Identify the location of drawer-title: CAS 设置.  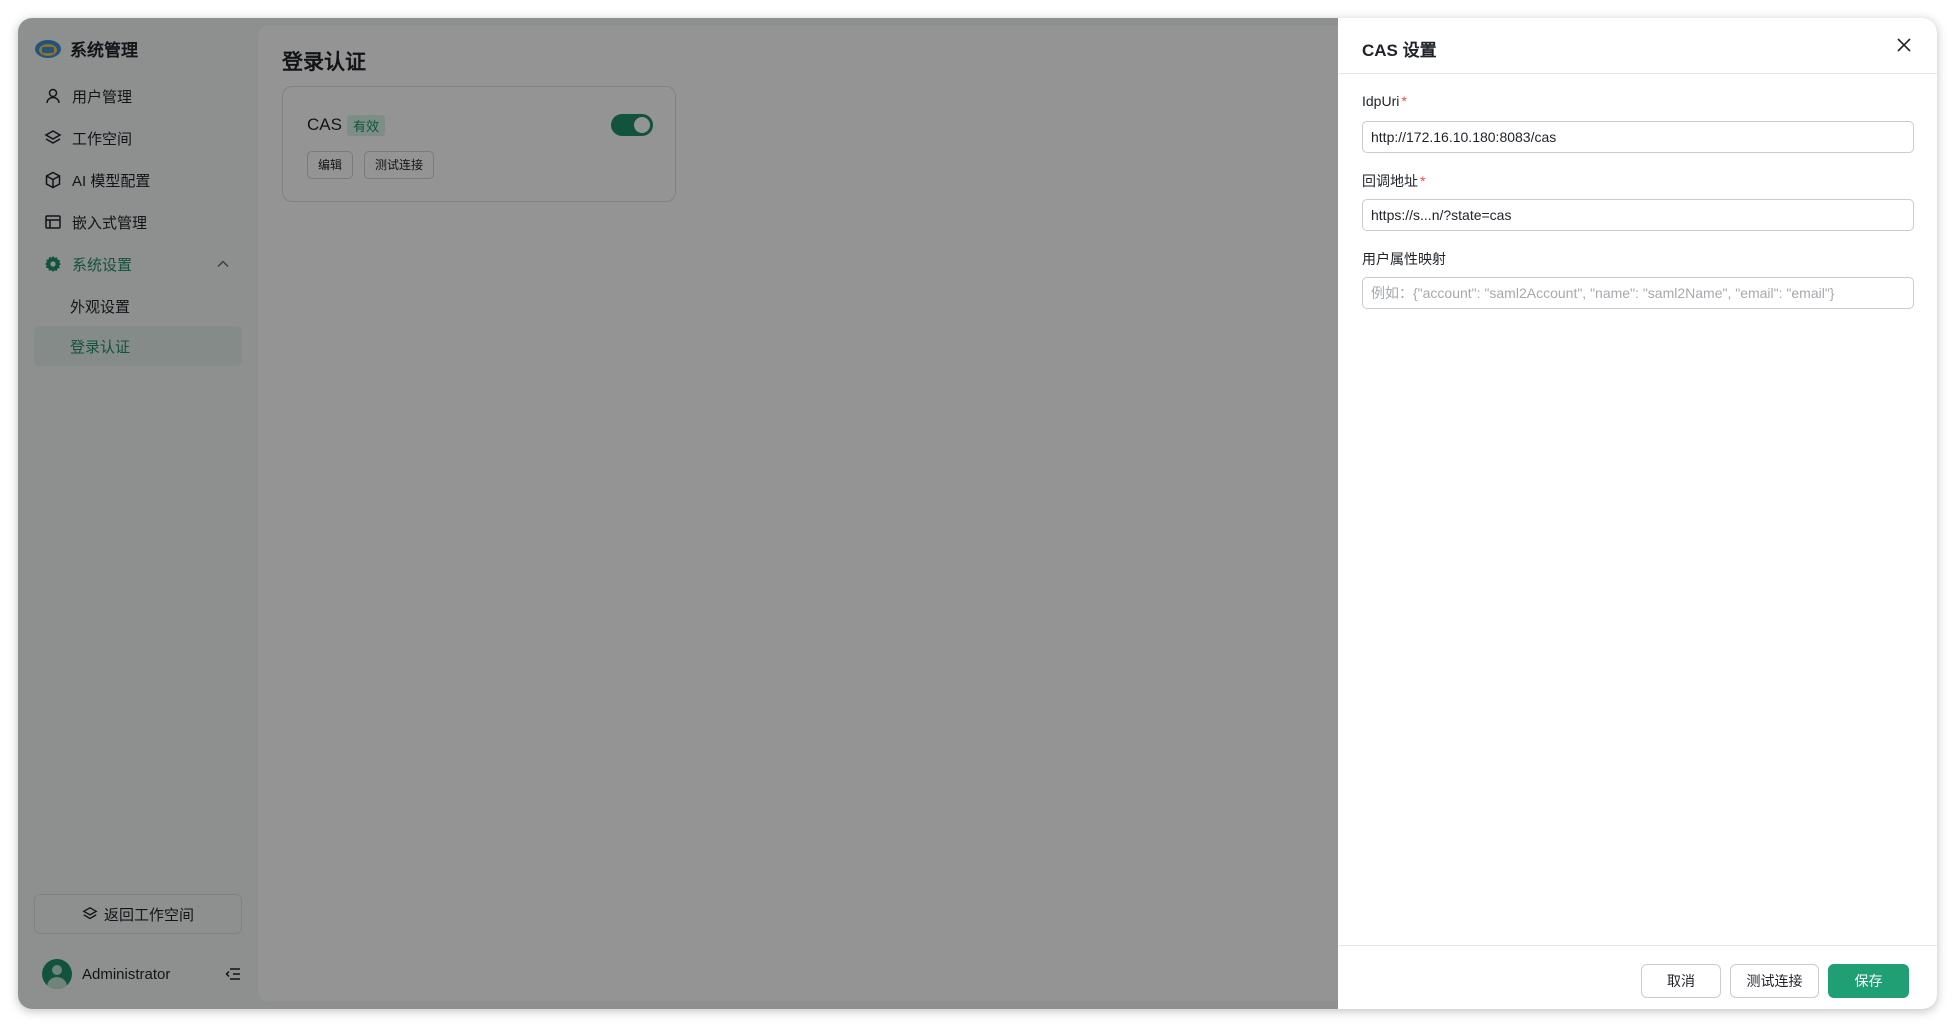
(1399, 50).